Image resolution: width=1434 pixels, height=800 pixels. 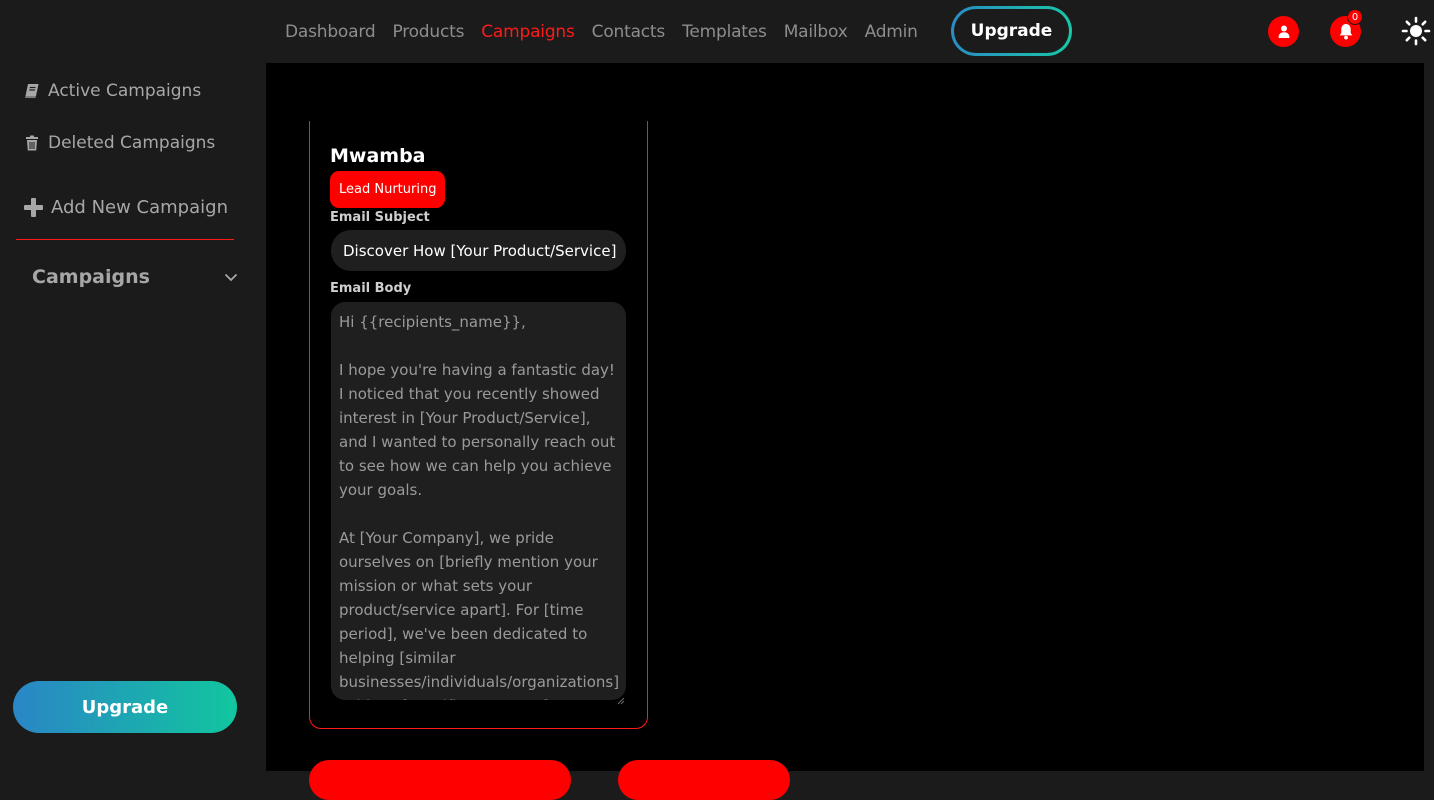 I want to click on sidebar-item-add-new-campaign: Add New Campaign, so click(x=126, y=207).